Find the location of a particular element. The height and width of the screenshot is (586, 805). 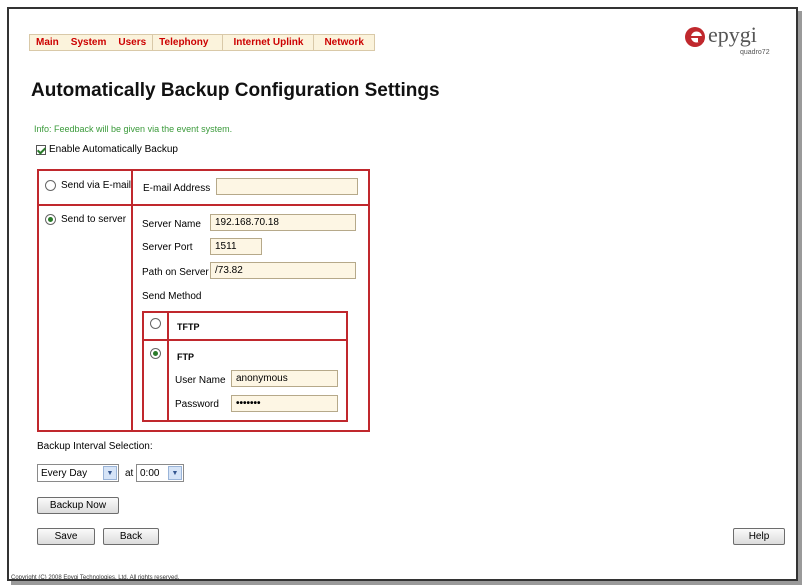

nav-item-system: System is located at coordinates (89, 42).